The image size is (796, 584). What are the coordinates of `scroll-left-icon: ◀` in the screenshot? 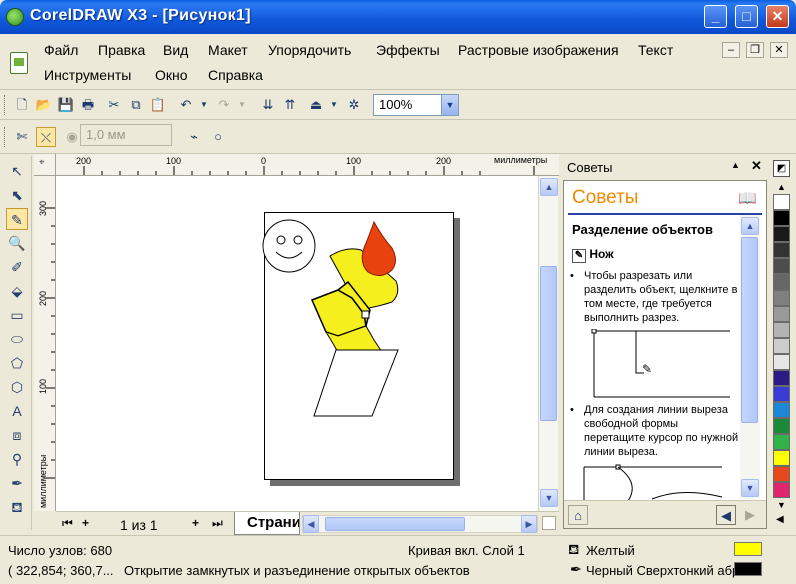 It's located at (311, 524).